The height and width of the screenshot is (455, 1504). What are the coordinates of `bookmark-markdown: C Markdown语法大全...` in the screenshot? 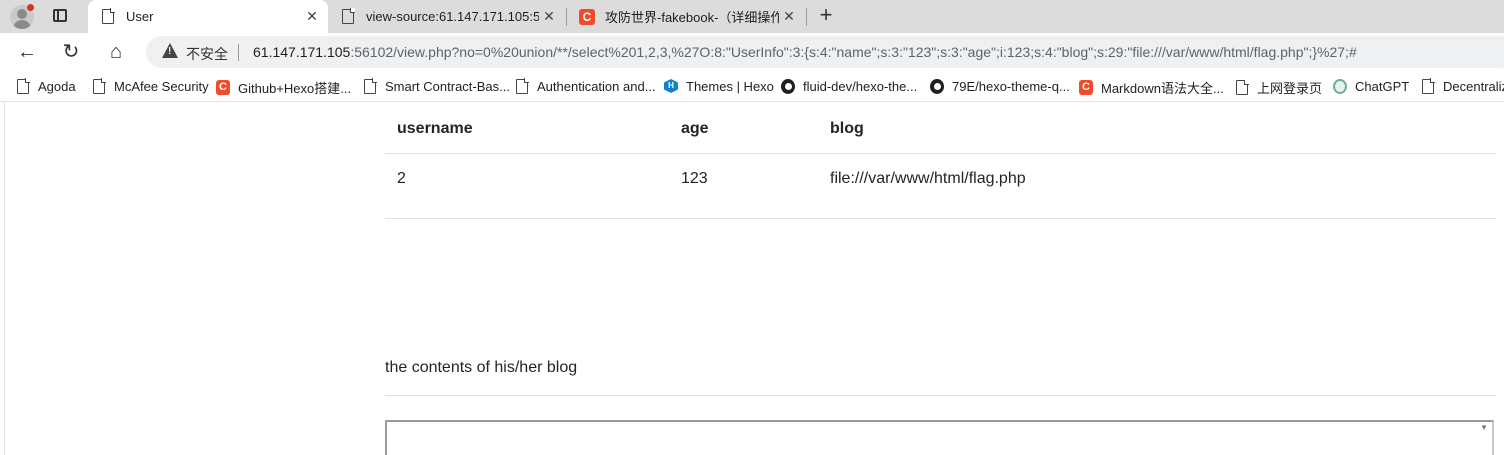 It's located at (1151, 87).